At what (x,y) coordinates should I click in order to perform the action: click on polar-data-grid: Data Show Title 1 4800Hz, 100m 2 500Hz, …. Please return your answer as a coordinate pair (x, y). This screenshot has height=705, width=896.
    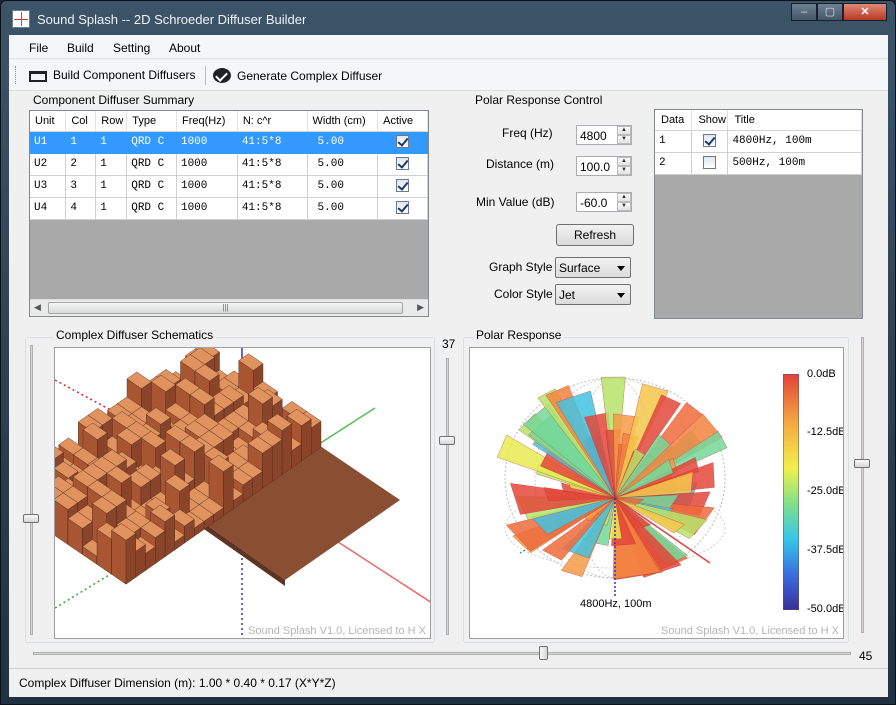
    Looking at the image, I should click on (758, 214).